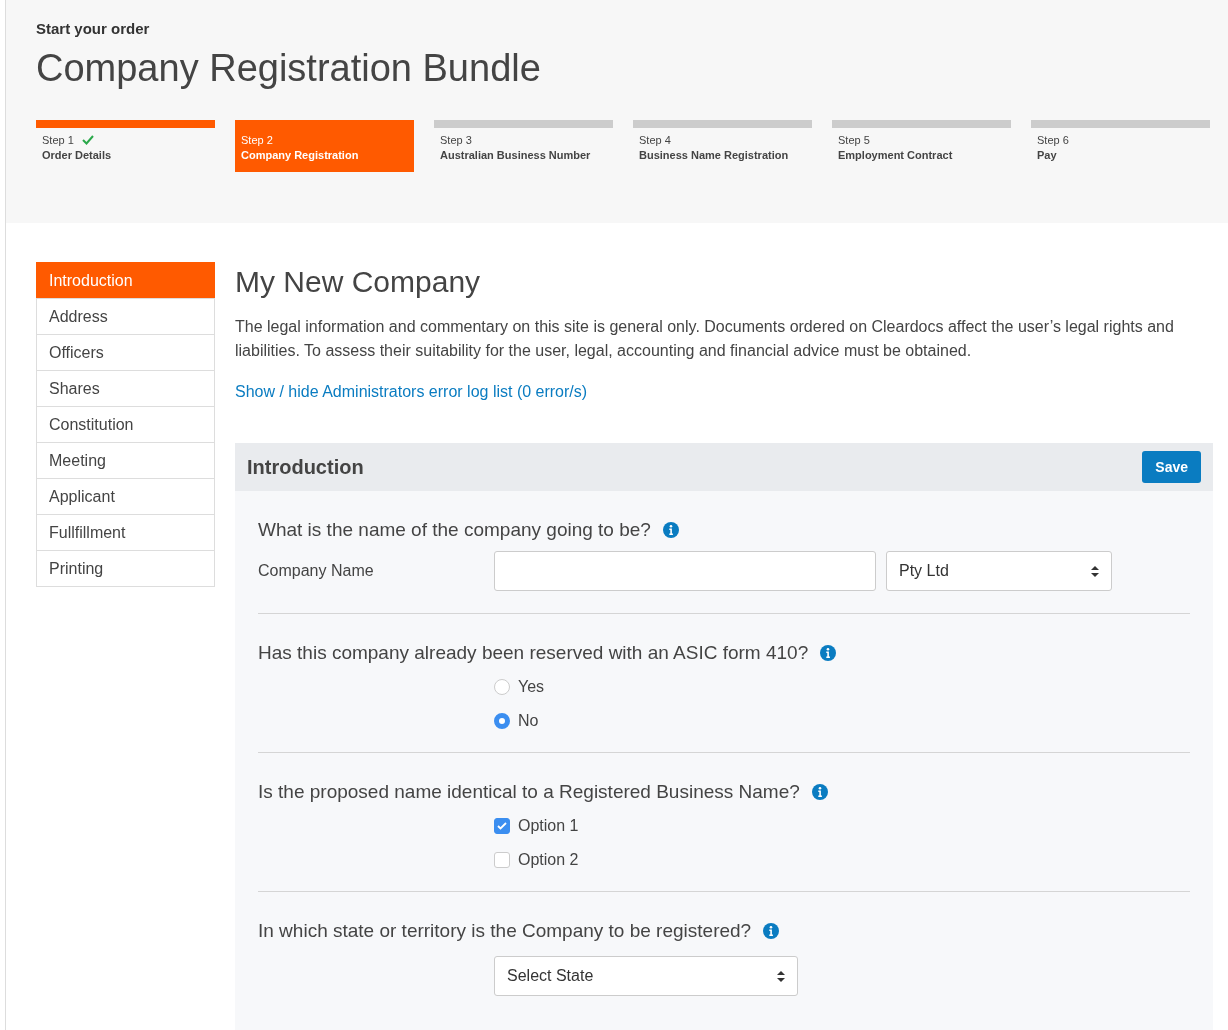 The image size is (1228, 1030). I want to click on progress-step: Step 3 Australian Business Number, so click(523, 146).